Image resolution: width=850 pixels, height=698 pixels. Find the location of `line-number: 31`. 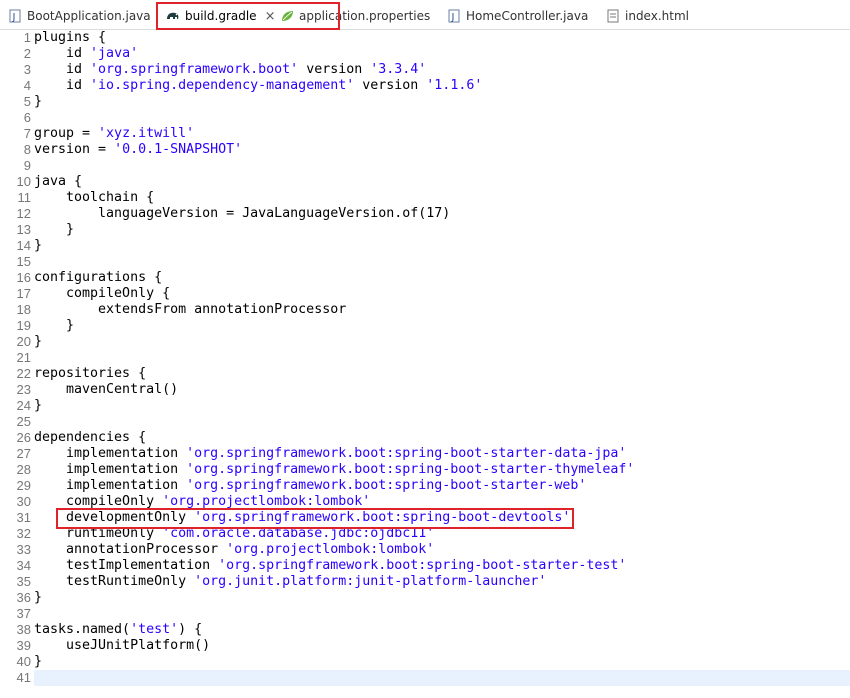

line-number: 31 is located at coordinates (23, 517).